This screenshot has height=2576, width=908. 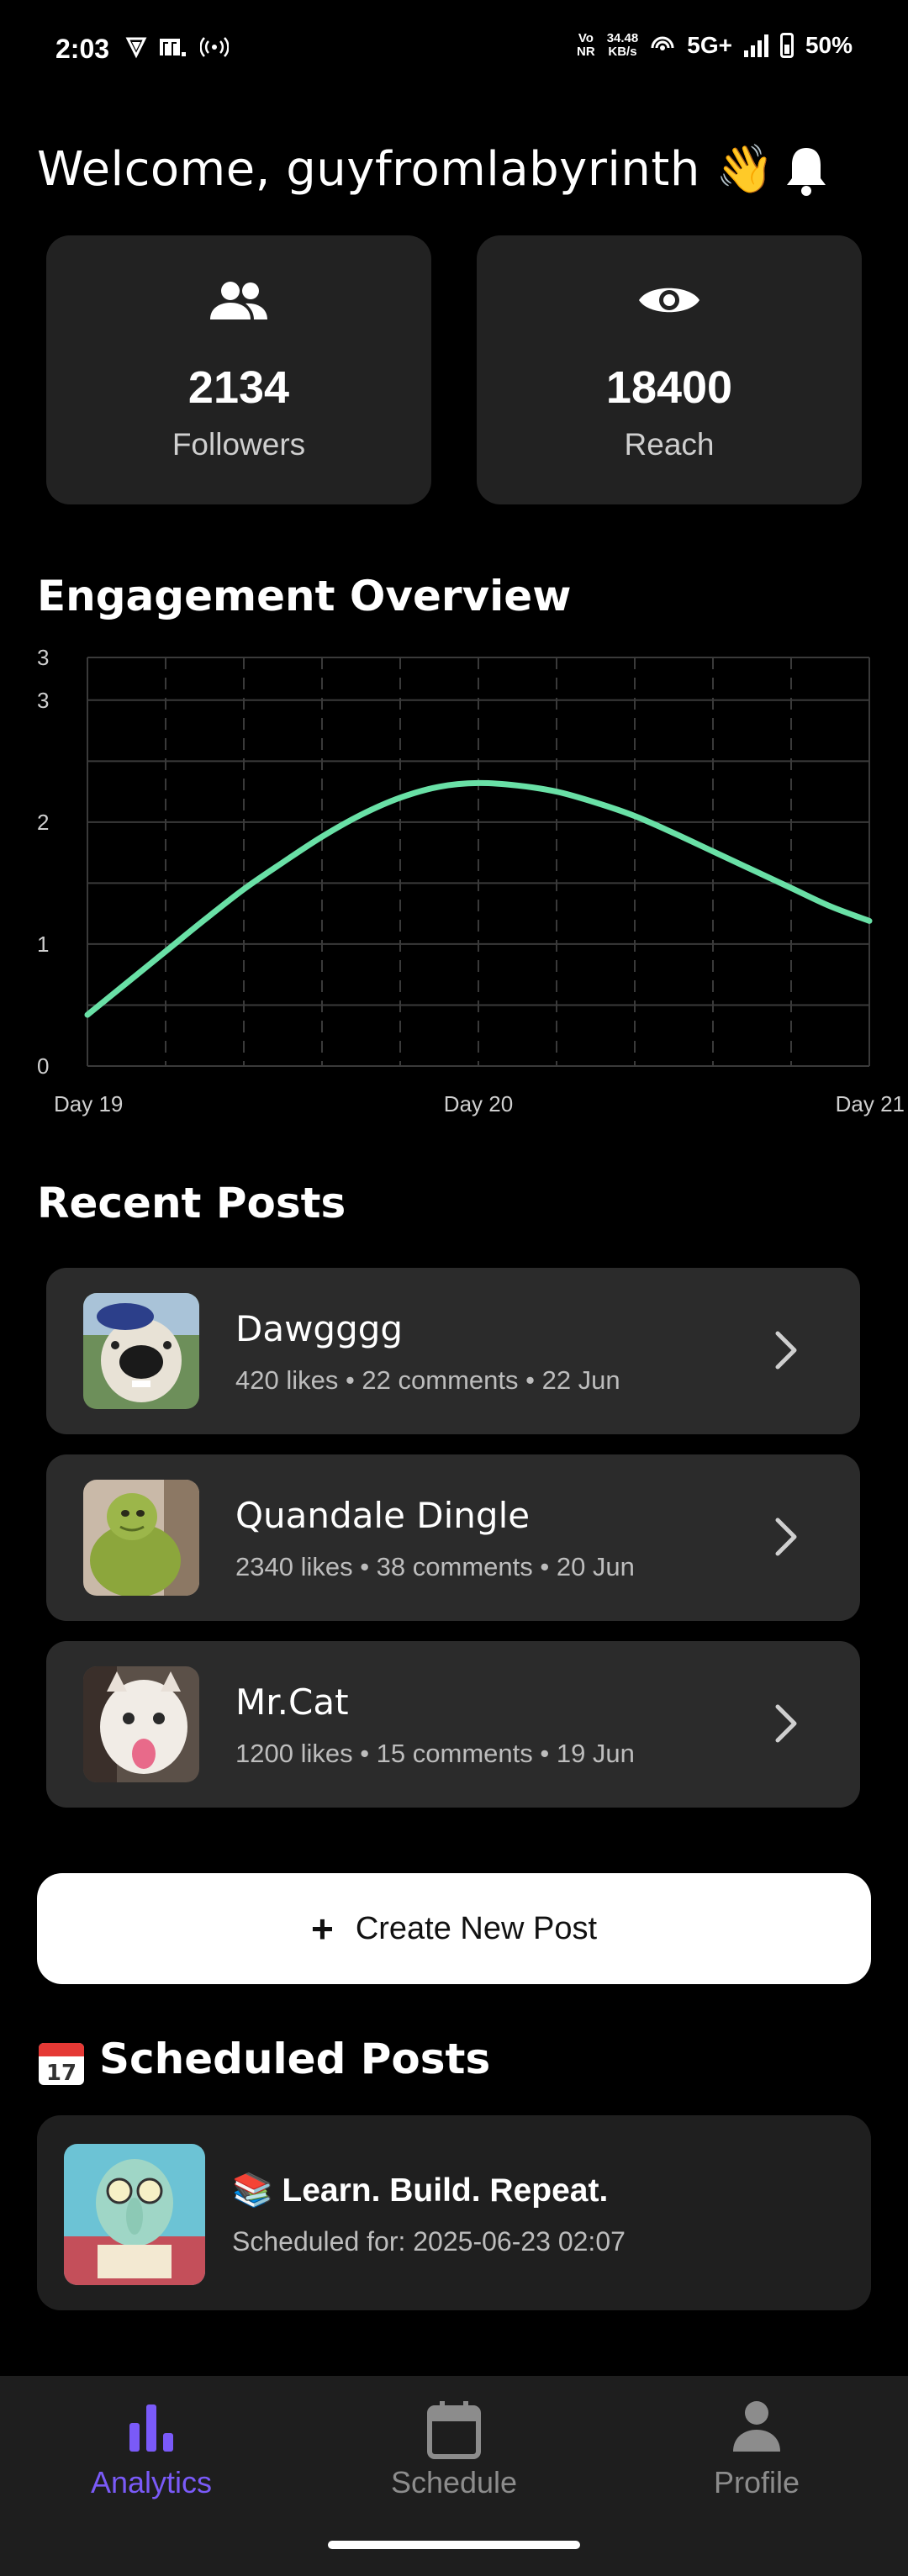 I want to click on nav-profile: Profile, so click(x=756, y=2460).